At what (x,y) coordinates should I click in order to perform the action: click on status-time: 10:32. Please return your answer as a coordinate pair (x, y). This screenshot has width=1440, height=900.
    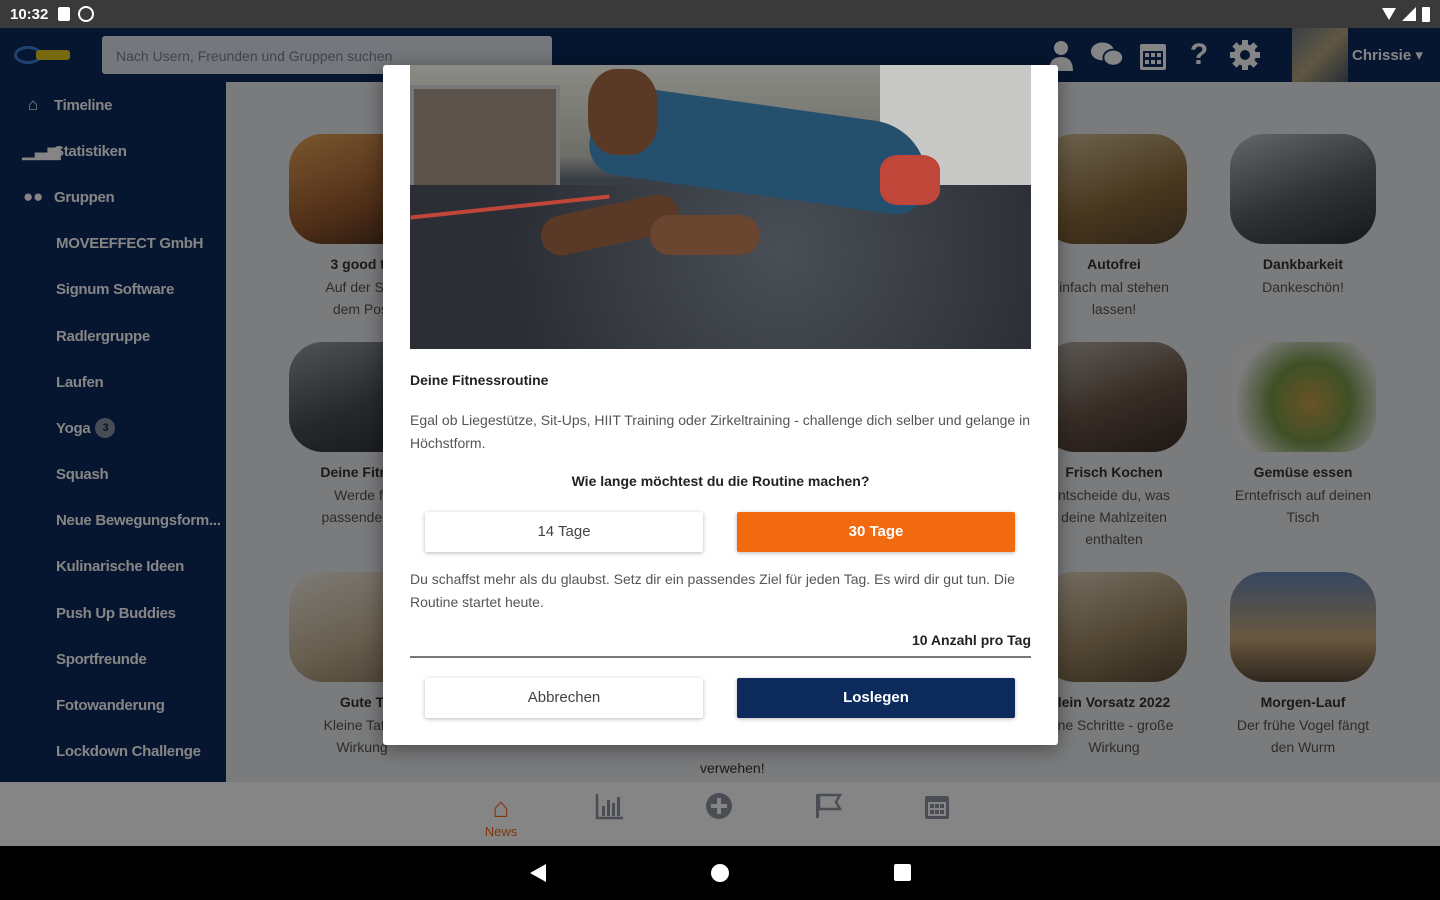
    Looking at the image, I should click on (29, 14).